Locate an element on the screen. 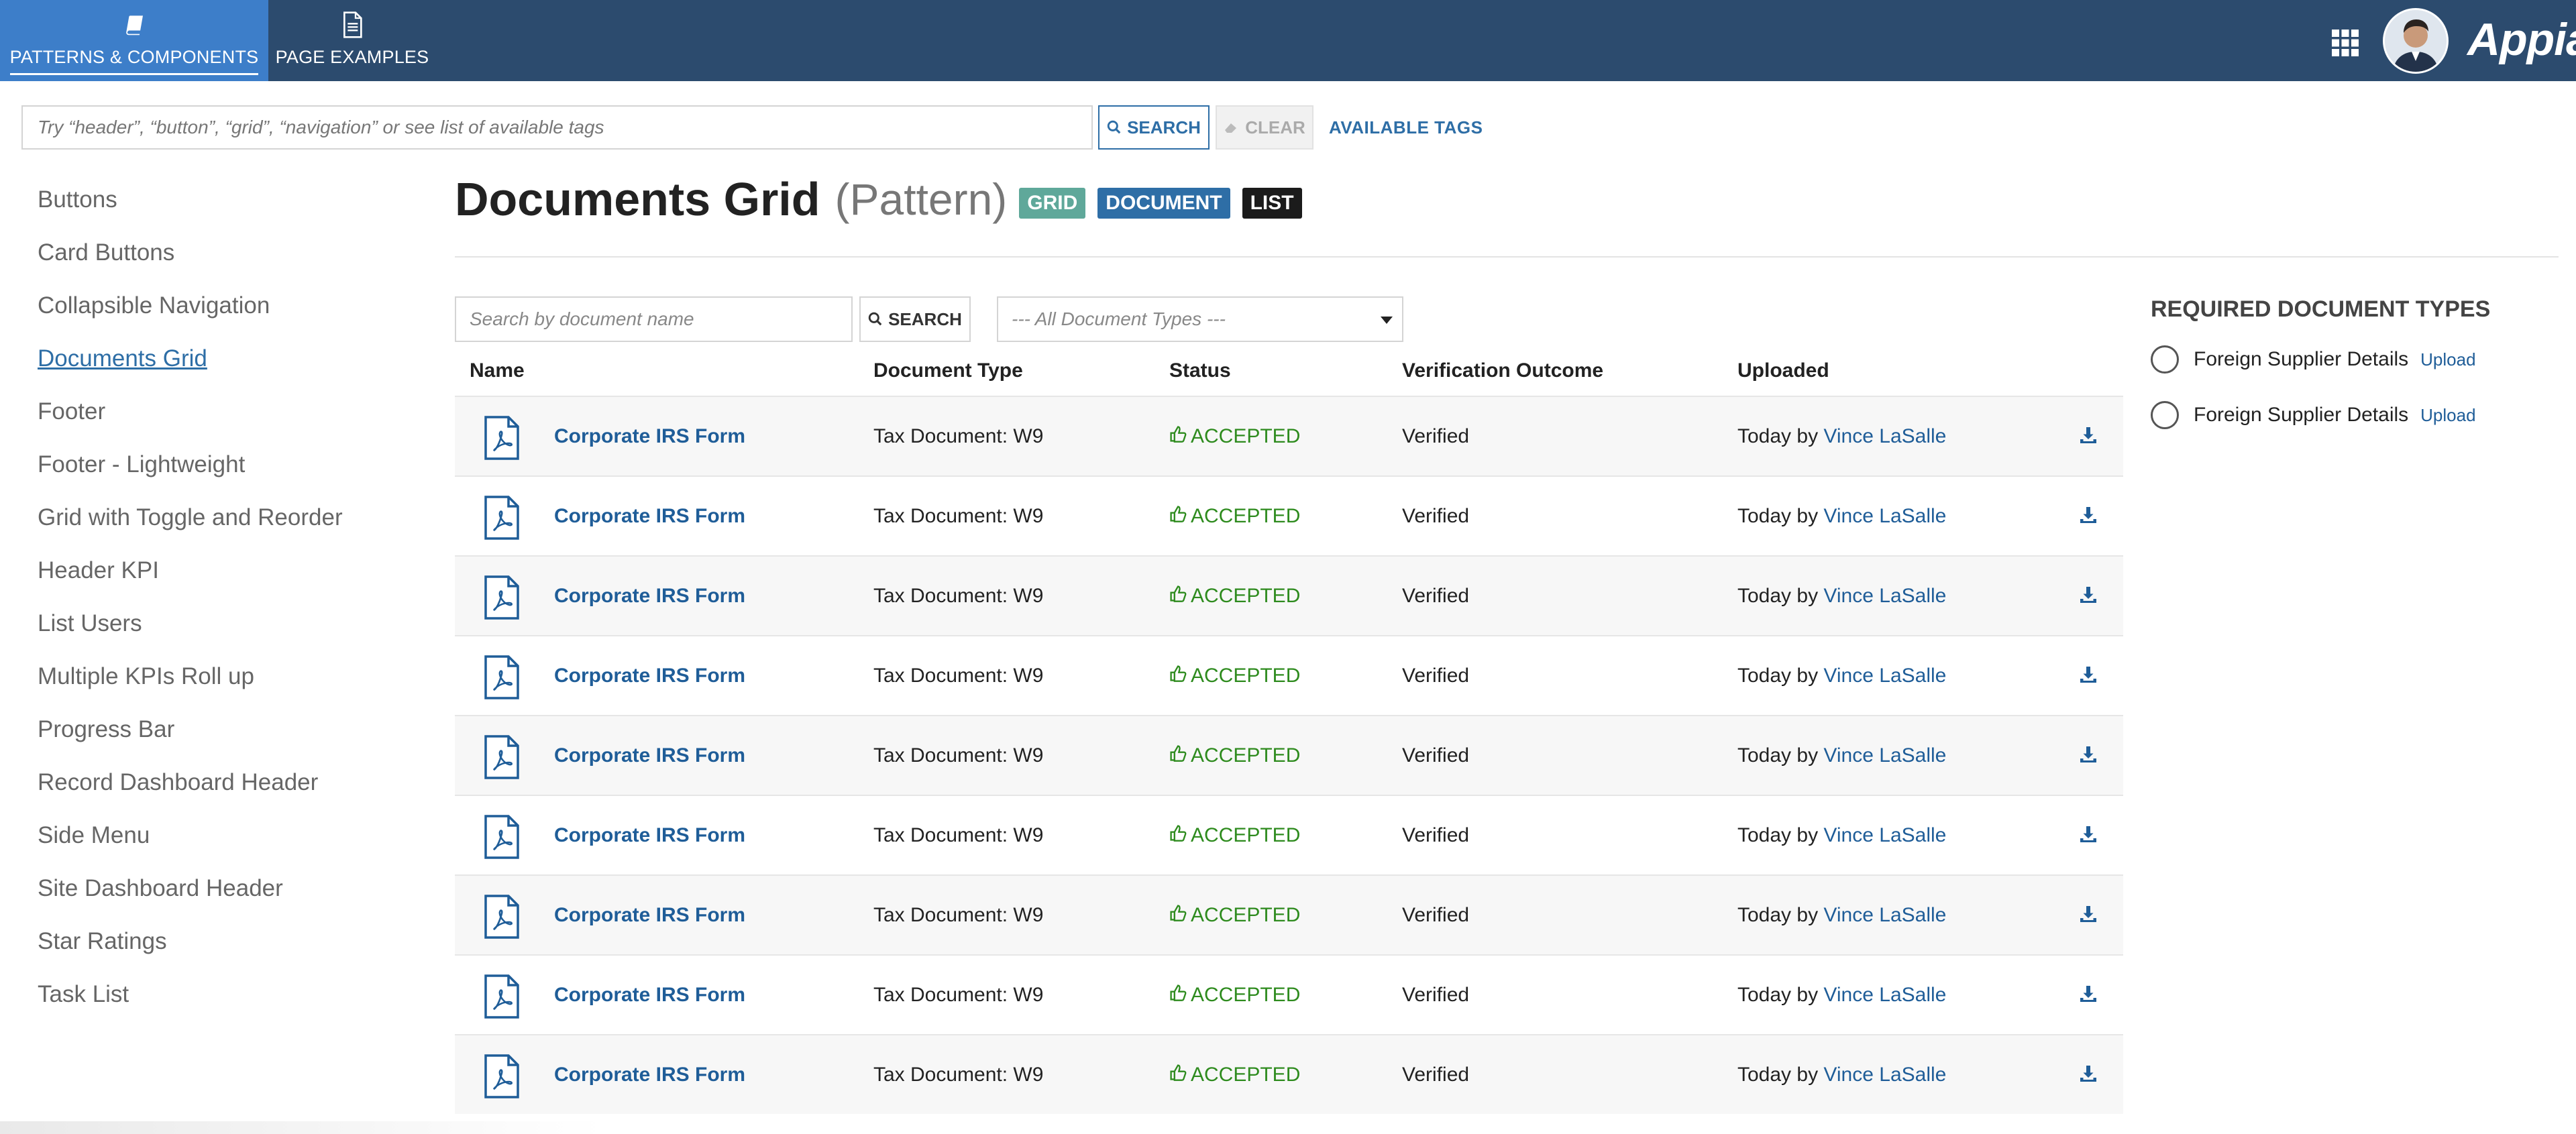 Image resolution: width=2576 pixels, height=1134 pixels. tag-search-button: SEARCH is located at coordinates (1154, 128).